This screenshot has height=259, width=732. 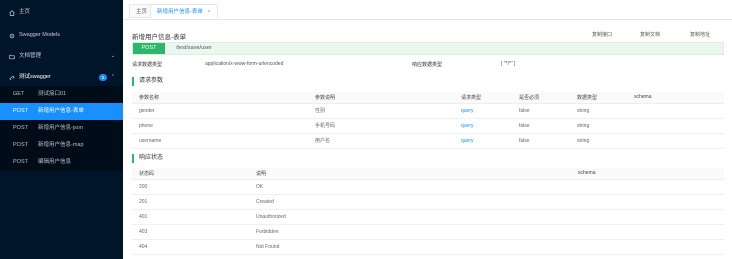 I want to click on table-cell: gender, so click(x=220, y=111).